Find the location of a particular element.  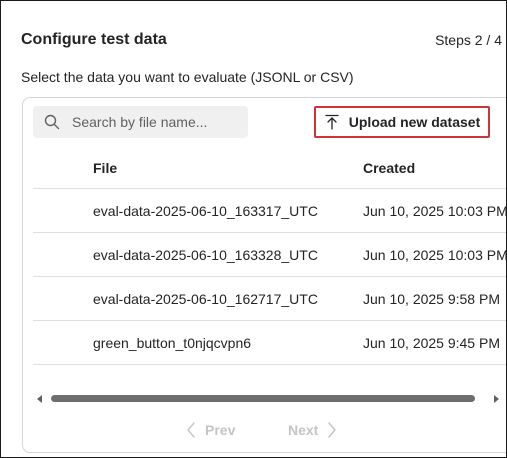

prev-page-button: Prev is located at coordinates (210, 430).